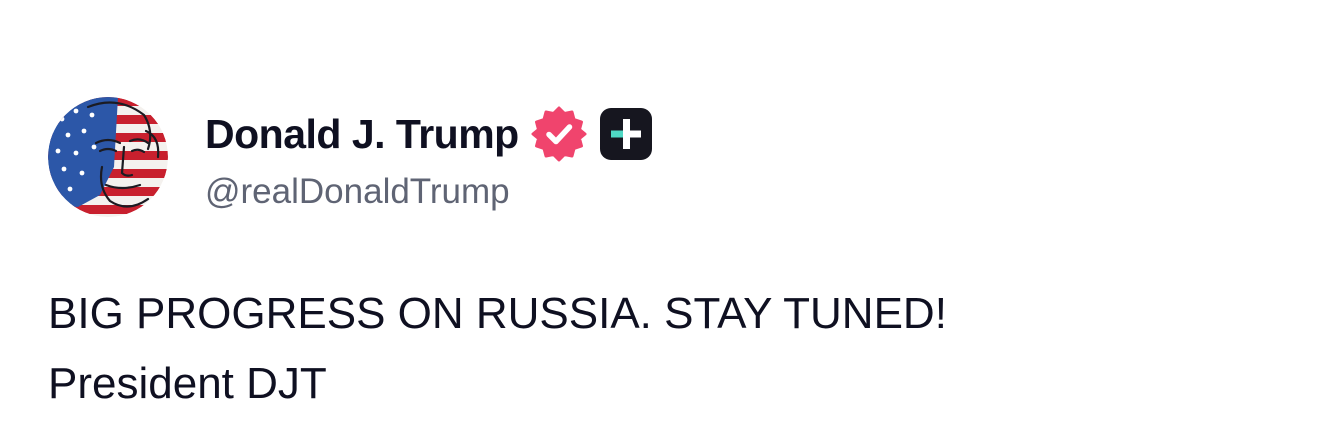 The height and width of the screenshot is (434, 1320). I want to click on author-line: Donald J. Trump, so click(429, 134).